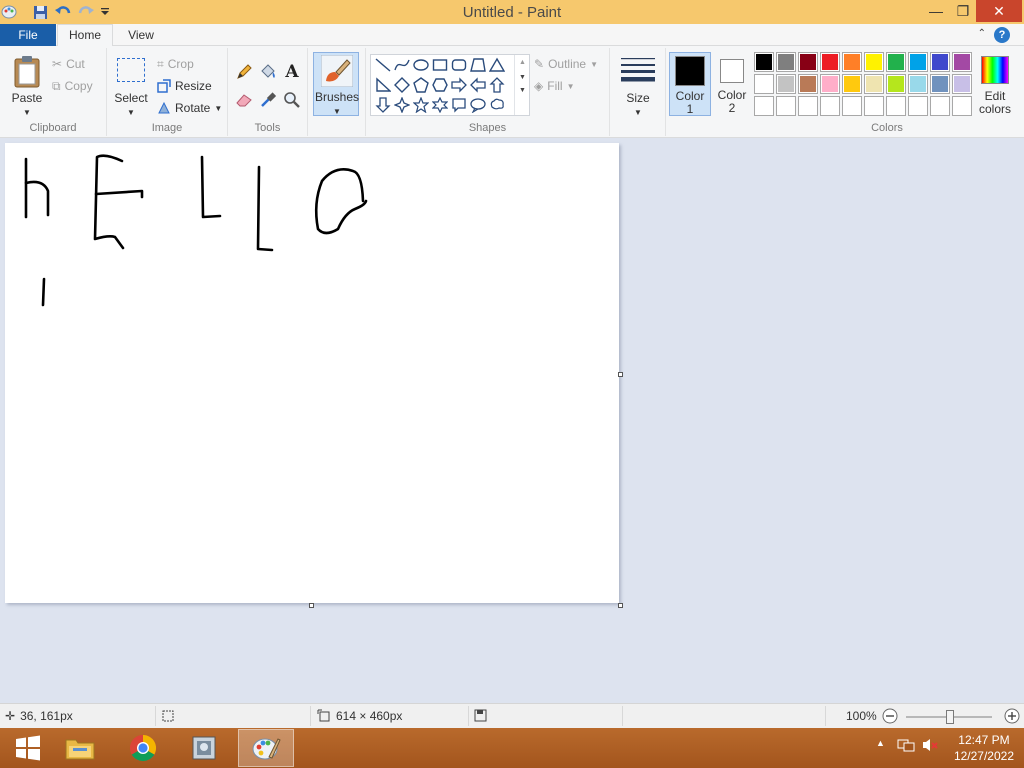  What do you see at coordinates (995, 84) in the screenshot?
I see `edit-colors-button: Edit colors` at bounding box center [995, 84].